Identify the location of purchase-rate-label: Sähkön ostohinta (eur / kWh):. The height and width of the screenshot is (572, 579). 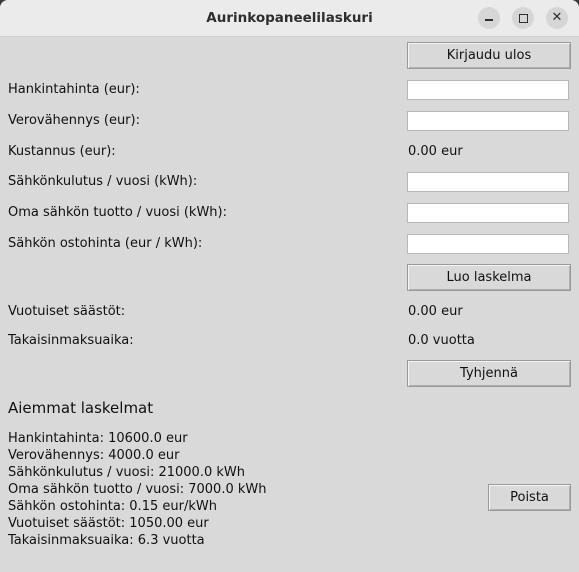
(105, 243).